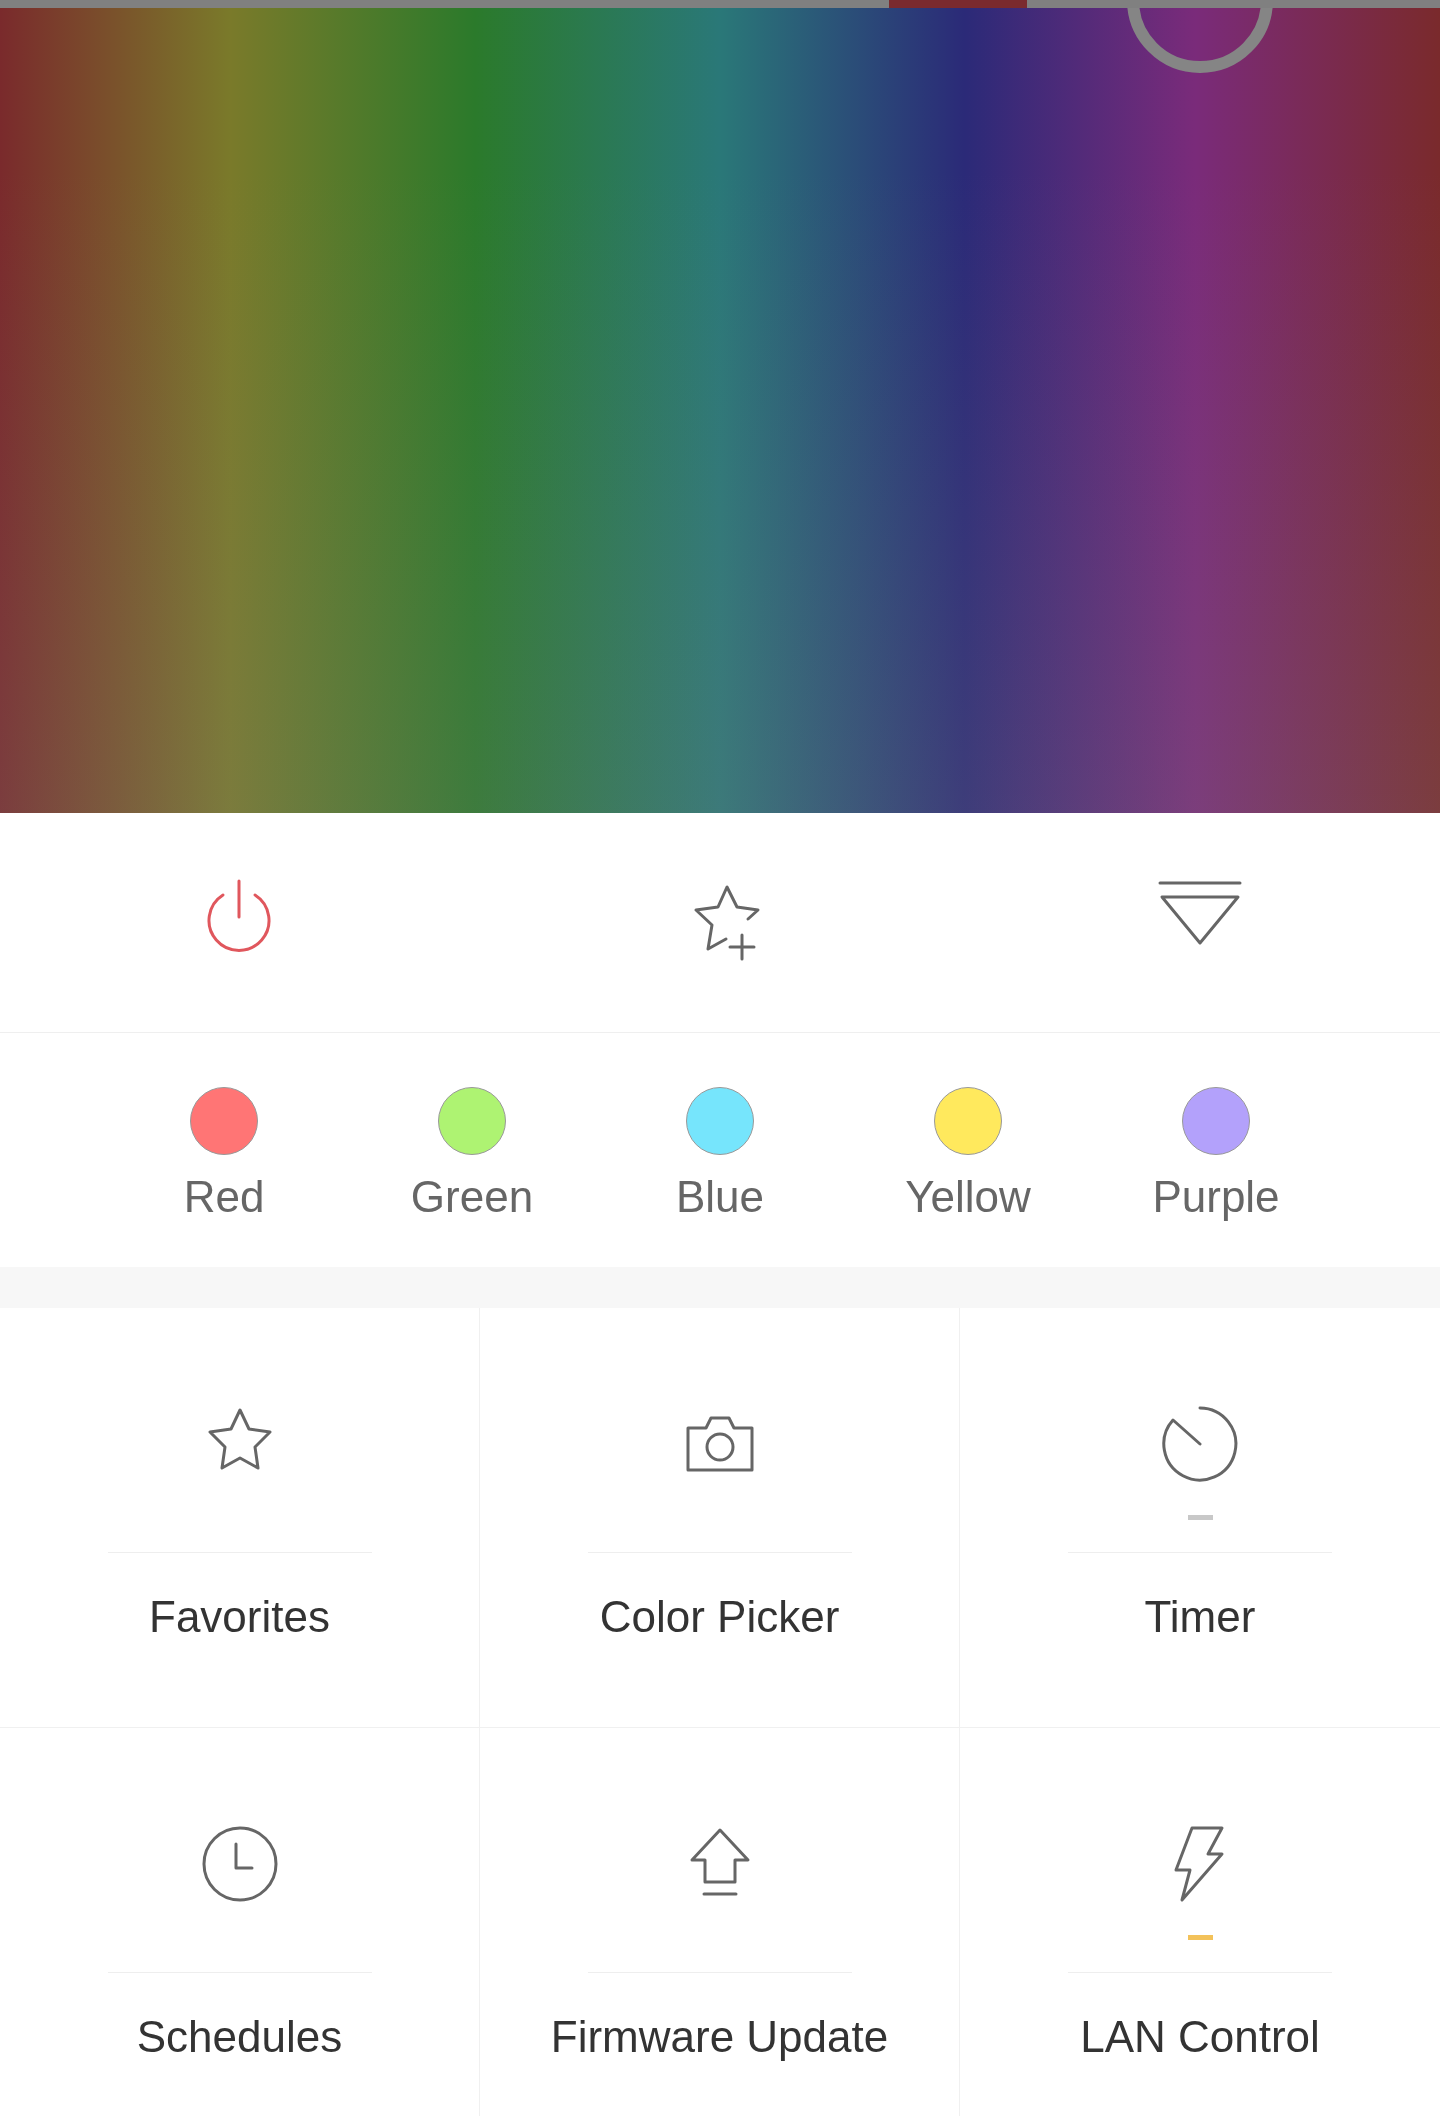  What do you see at coordinates (1200, 1922) in the screenshot?
I see `feature-tile: LAN Control` at bounding box center [1200, 1922].